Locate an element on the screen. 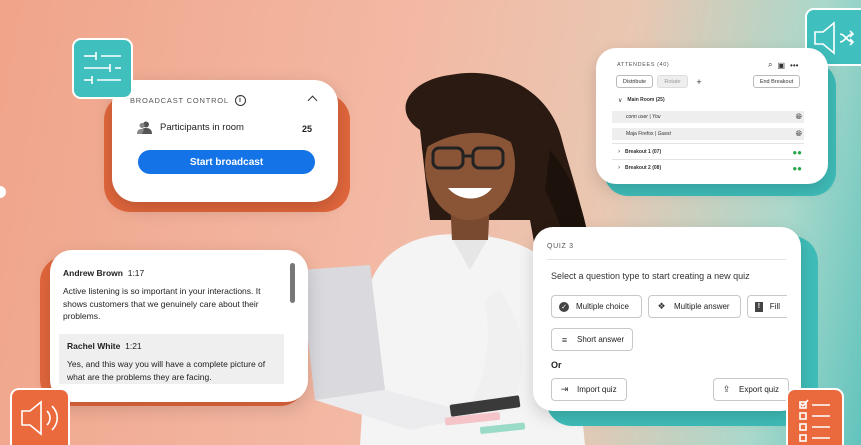 The width and height of the screenshot is (861, 445). text-lines-icon: ≡ is located at coordinates (564, 339).